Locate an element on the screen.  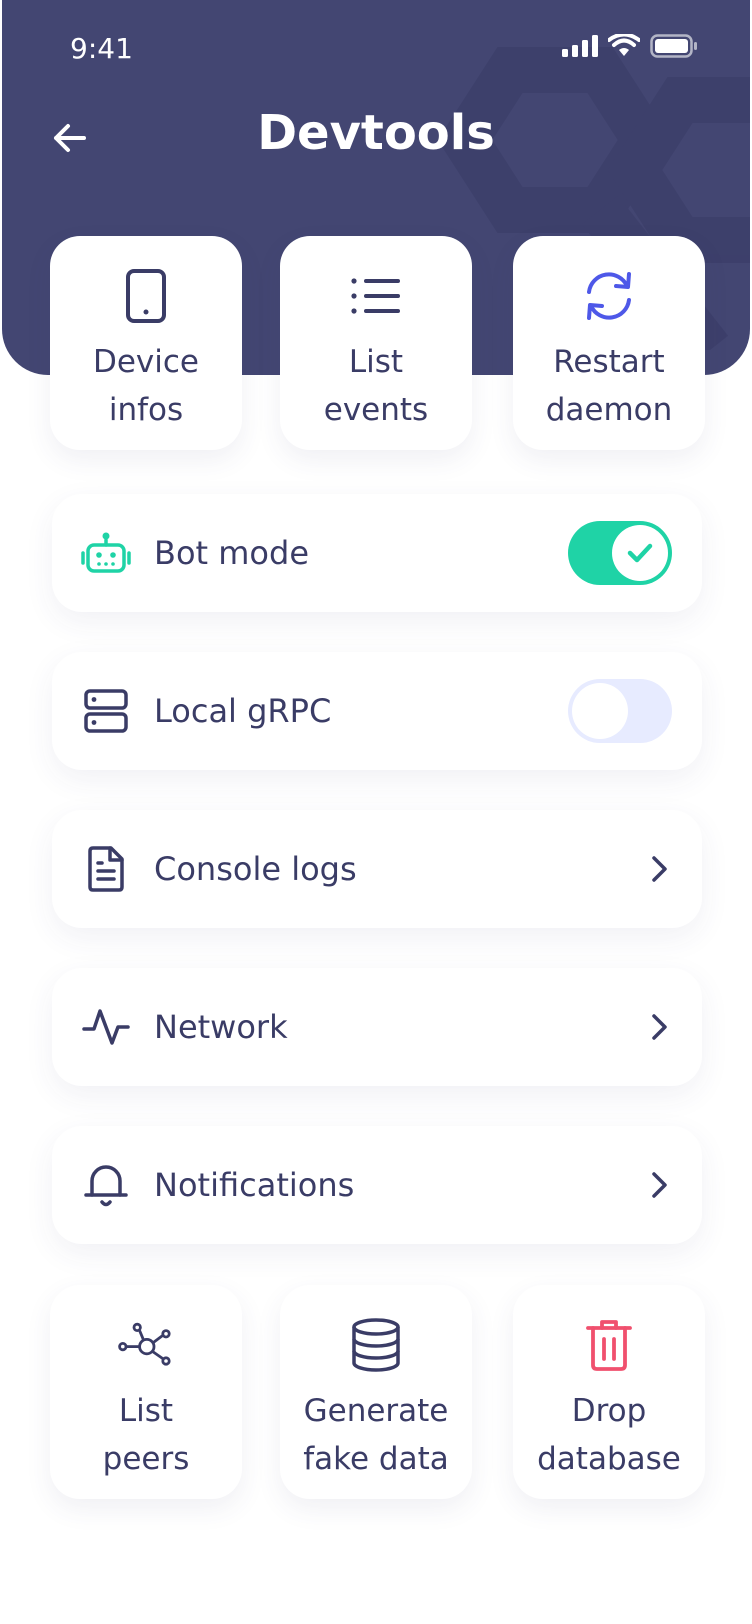
database-icon is located at coordinates (376, 1345).